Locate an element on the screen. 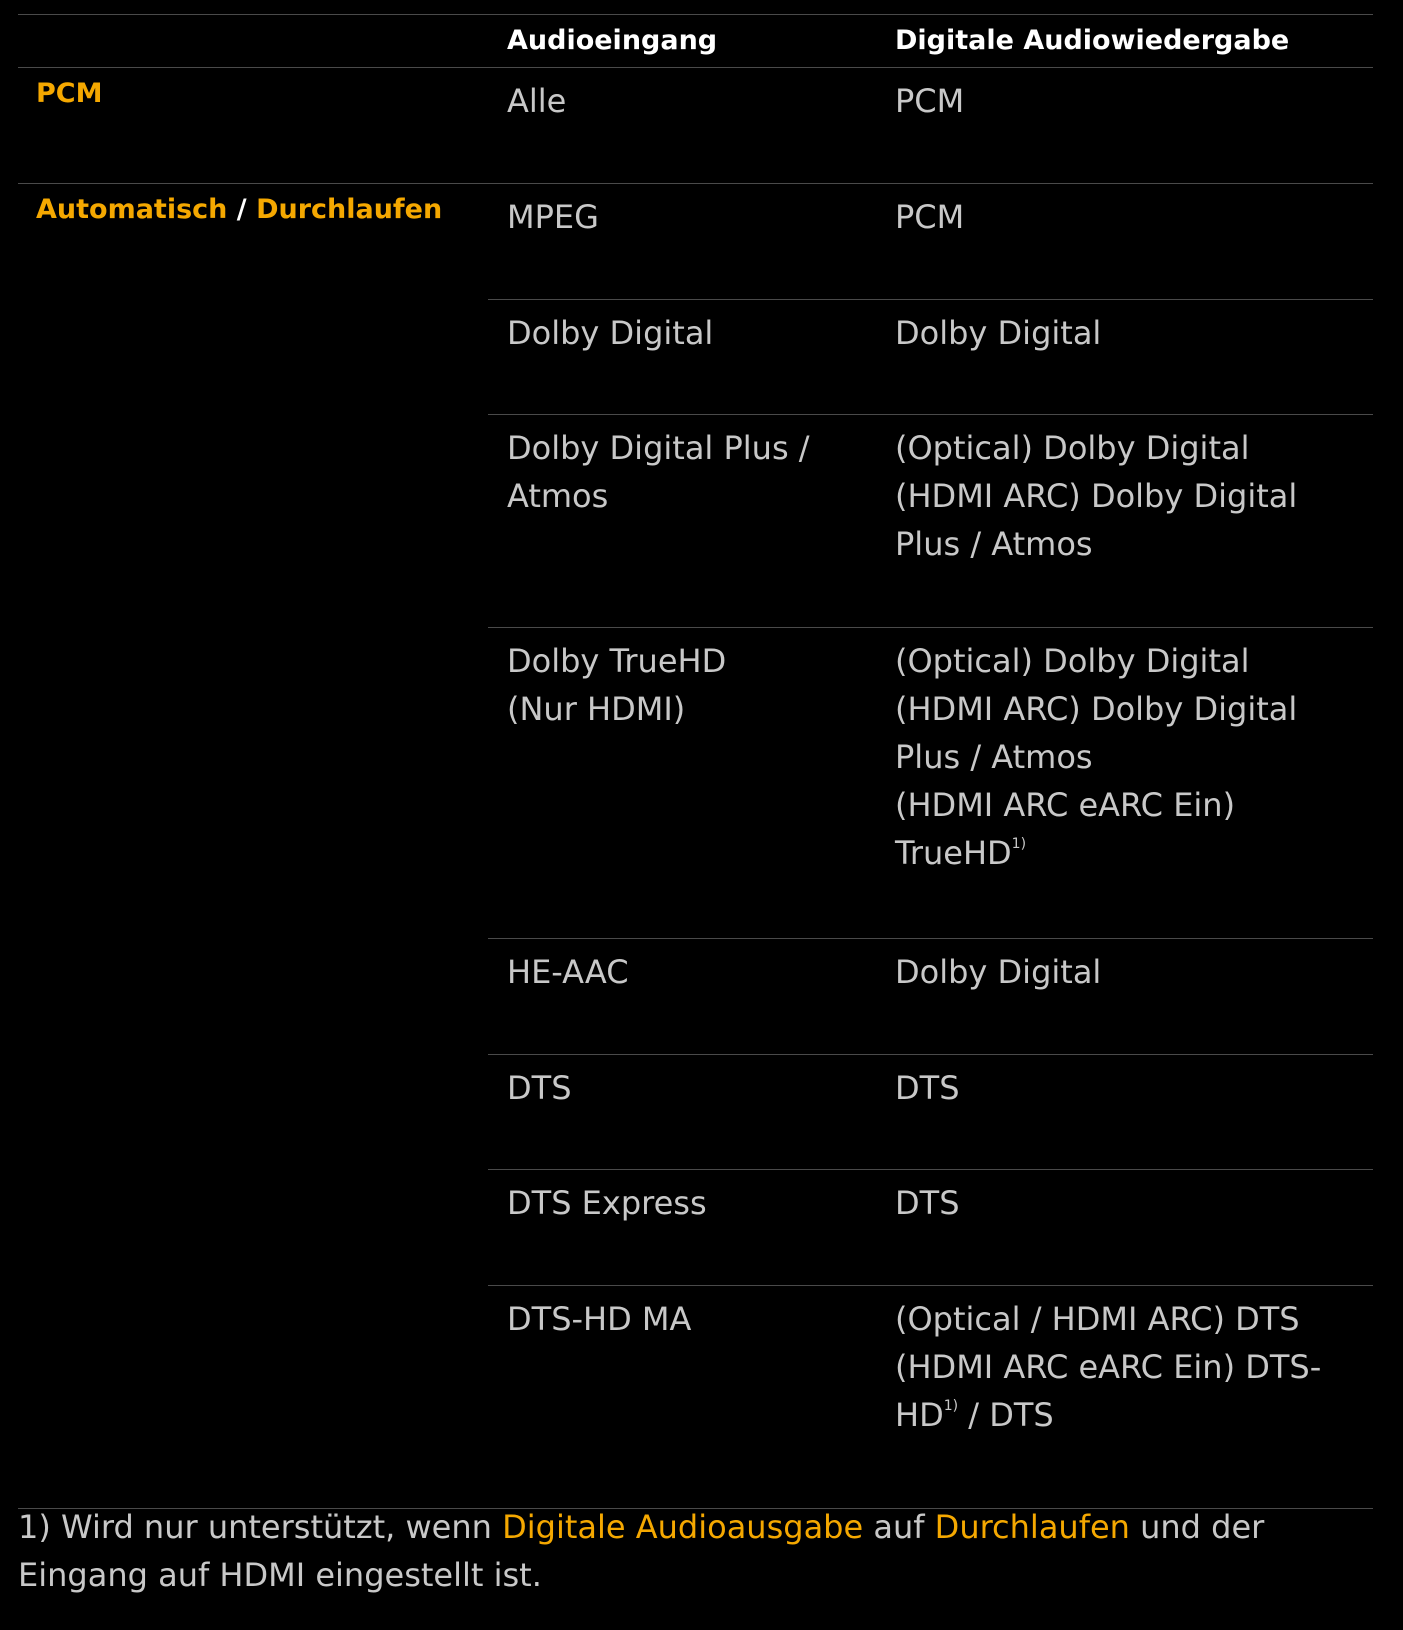  output-text-with-footnote: HD1) / DTS is located at coordinates (1130, 1415).